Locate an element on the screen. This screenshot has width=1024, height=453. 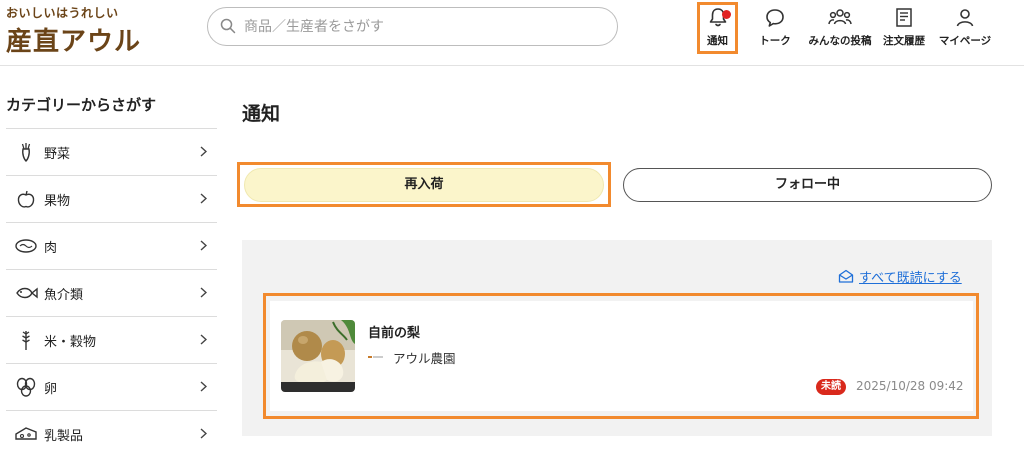
category-item-vegetables: 野菜 is located at coordinates (111, 151).